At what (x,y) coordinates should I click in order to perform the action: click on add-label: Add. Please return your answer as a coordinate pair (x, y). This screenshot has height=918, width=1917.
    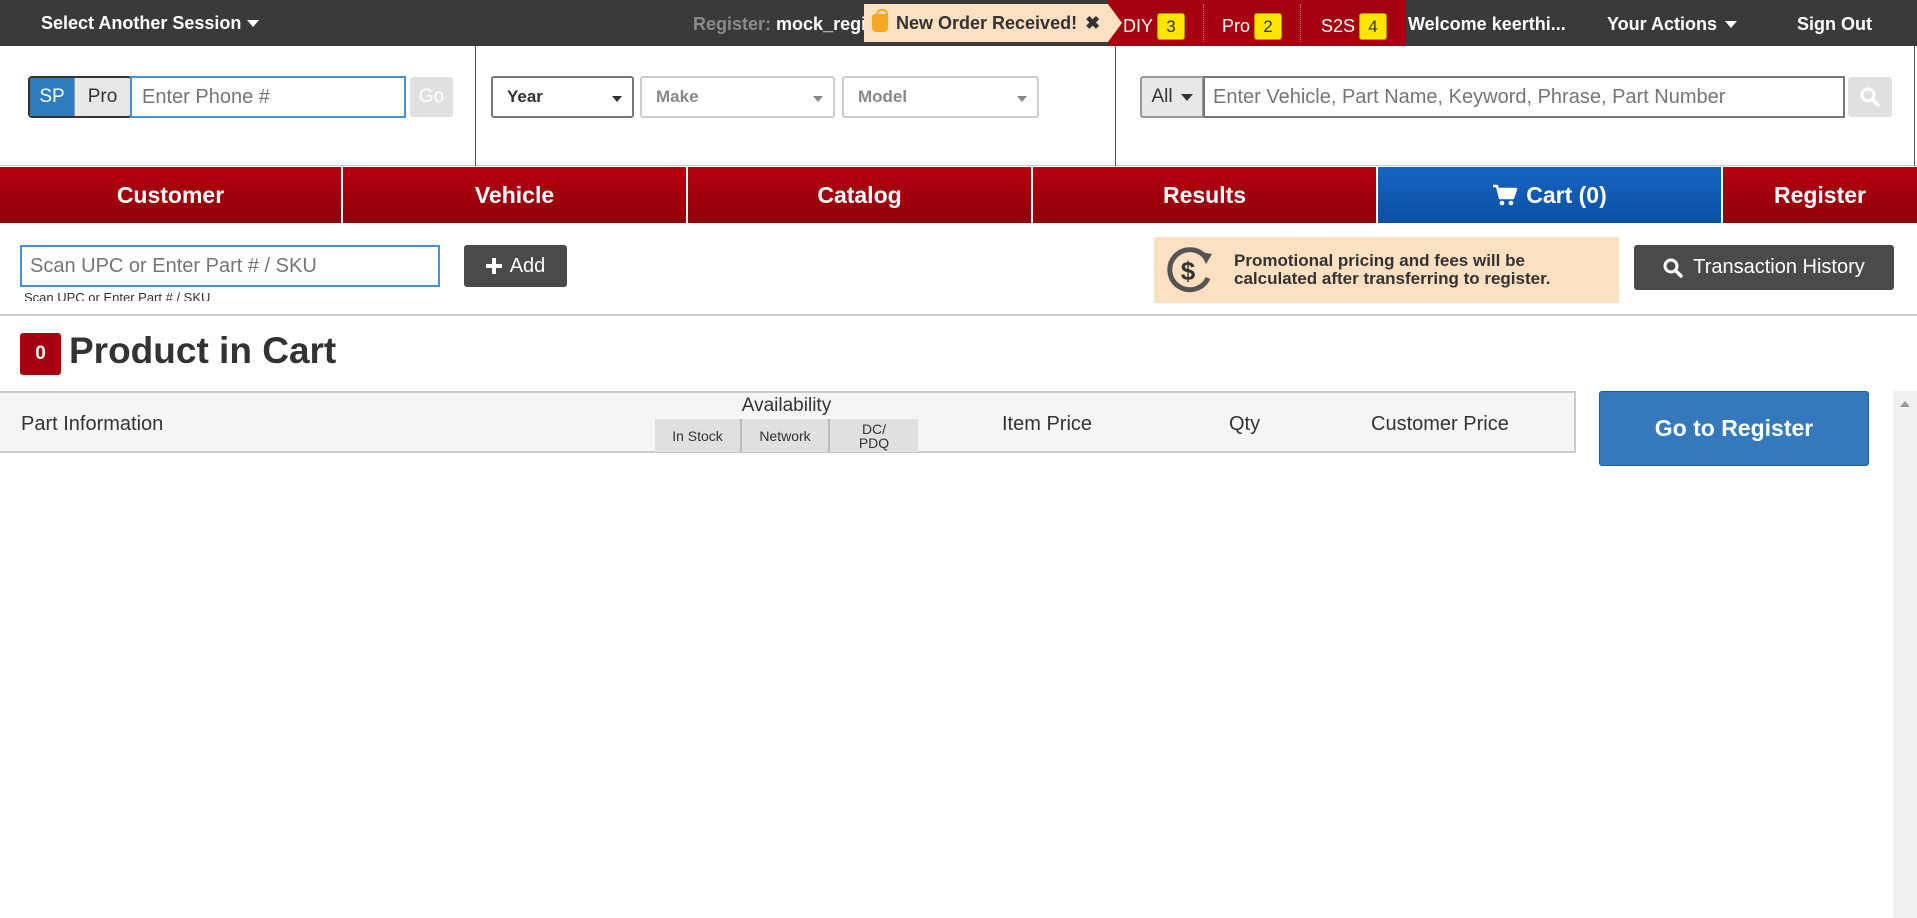
    Looking at the image, I should click on (527, 265).